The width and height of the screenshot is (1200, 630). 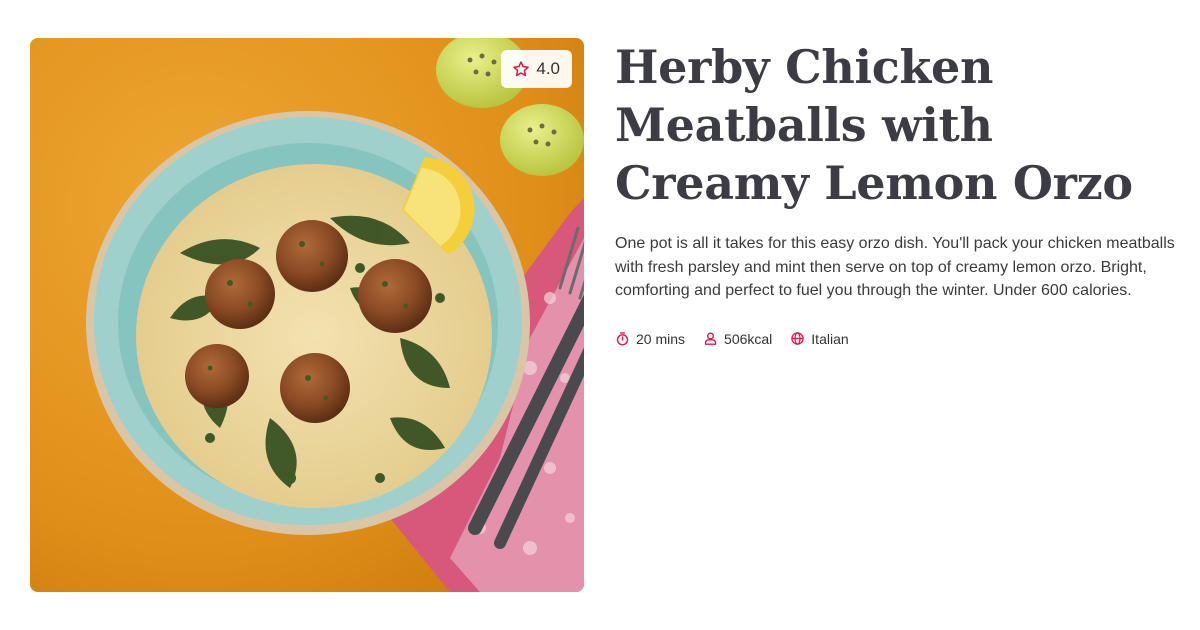 What do you see at coordinates (661, 338) in the screenshot?
I see `meta-time-value: 20 mins` at bounding box center [661, 338].